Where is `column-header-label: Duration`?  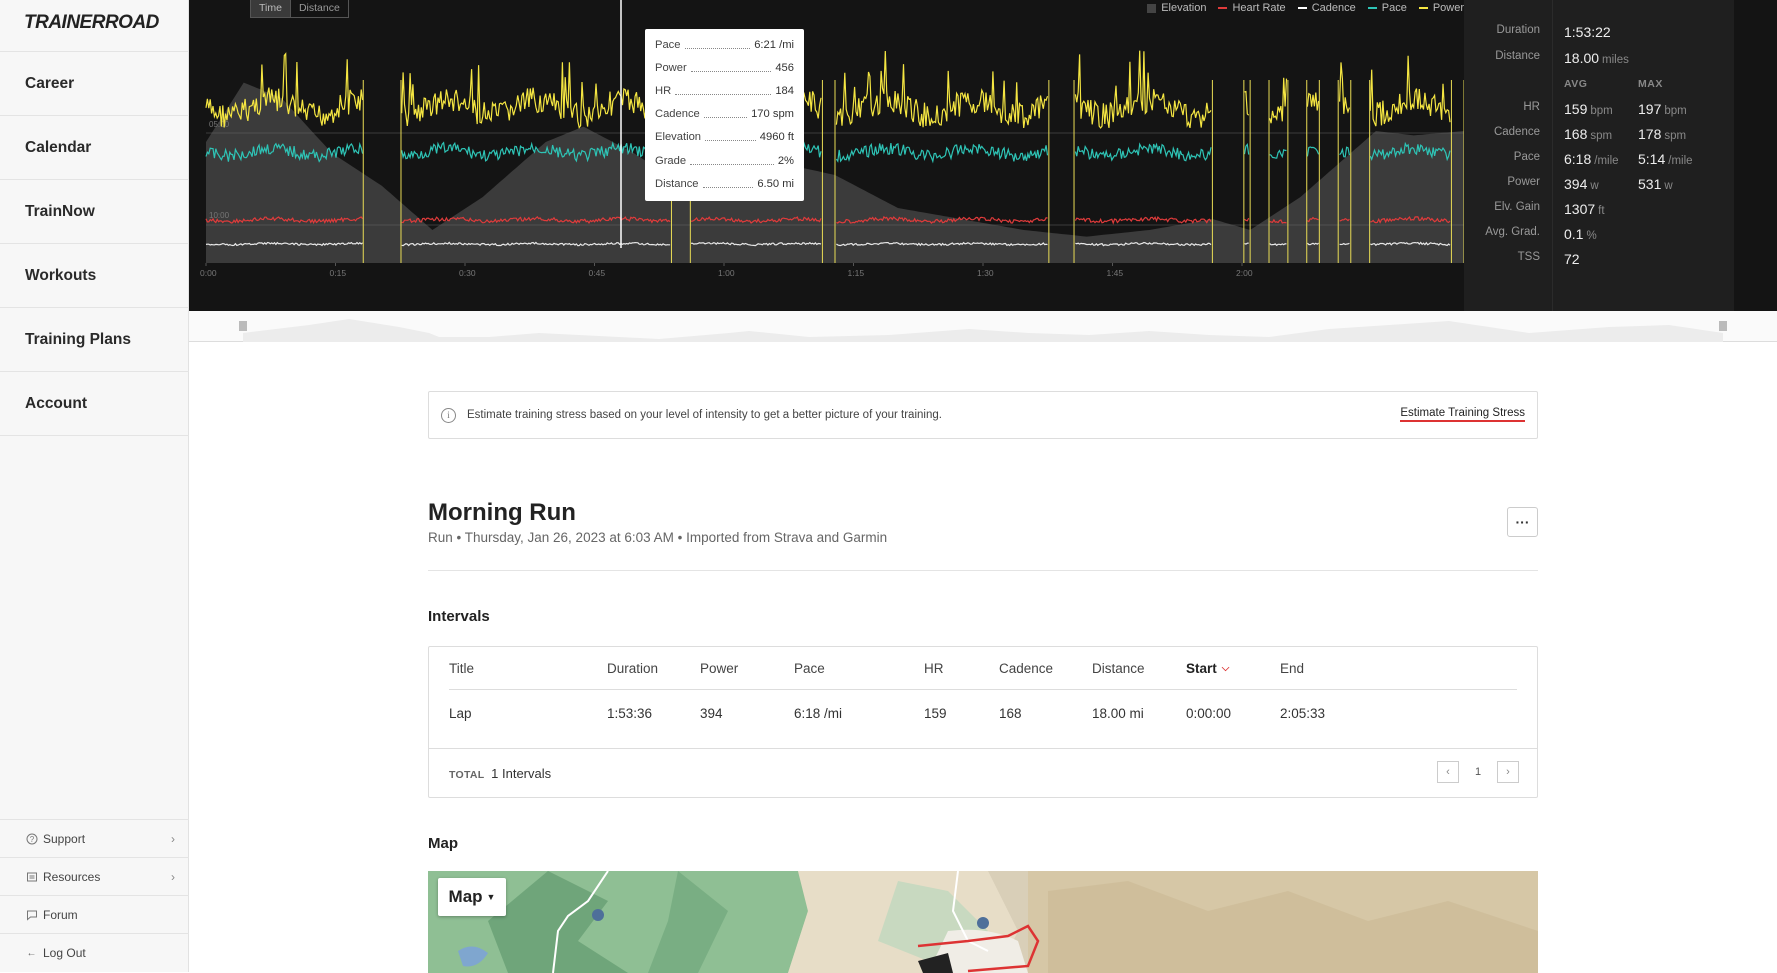 column-header-label: Duration is located at coordinates (633, 668).